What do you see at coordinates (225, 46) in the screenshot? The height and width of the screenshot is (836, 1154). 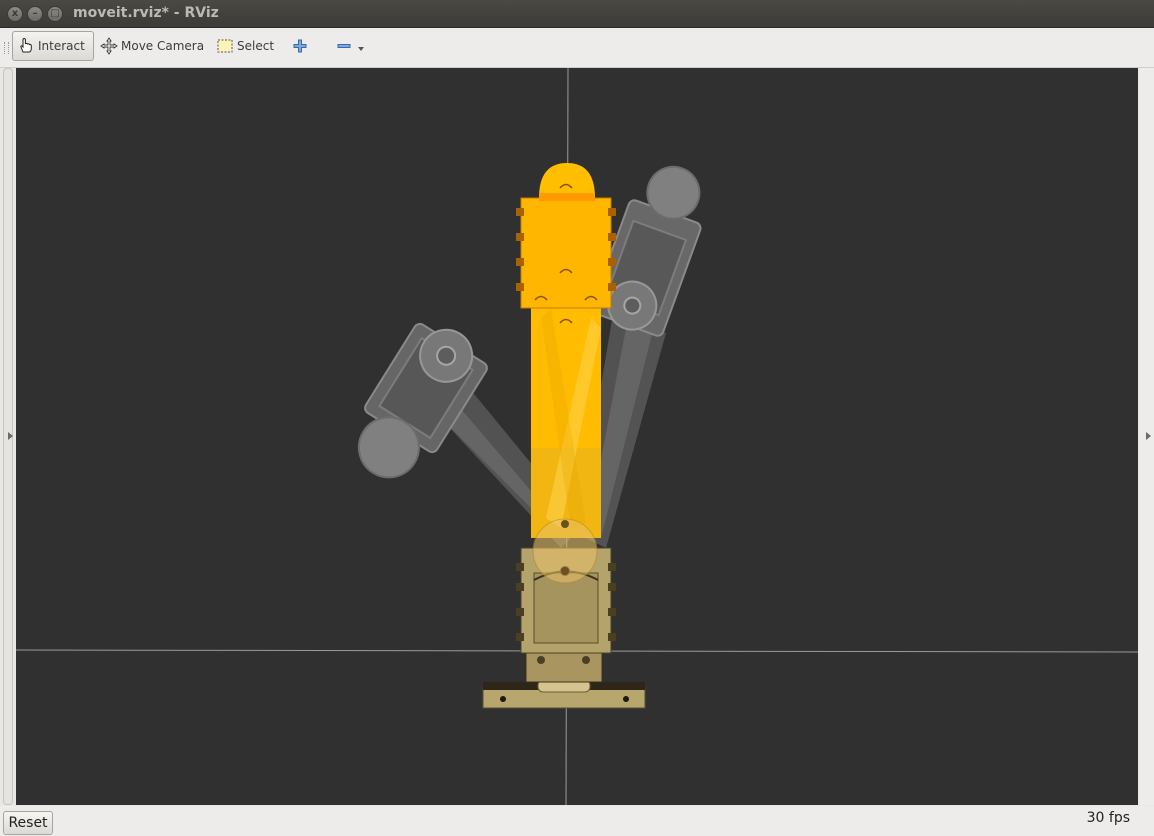 I see `select-box-icon` at bounding box center [225, 46].